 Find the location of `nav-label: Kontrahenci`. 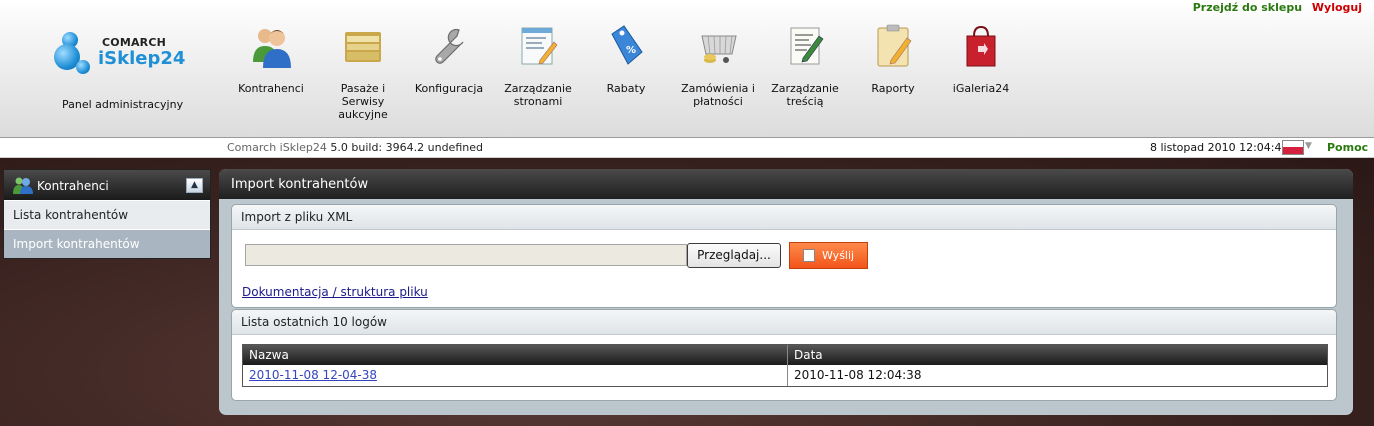

nav-label: Kontrahenci is located at coordinates (271, 88).